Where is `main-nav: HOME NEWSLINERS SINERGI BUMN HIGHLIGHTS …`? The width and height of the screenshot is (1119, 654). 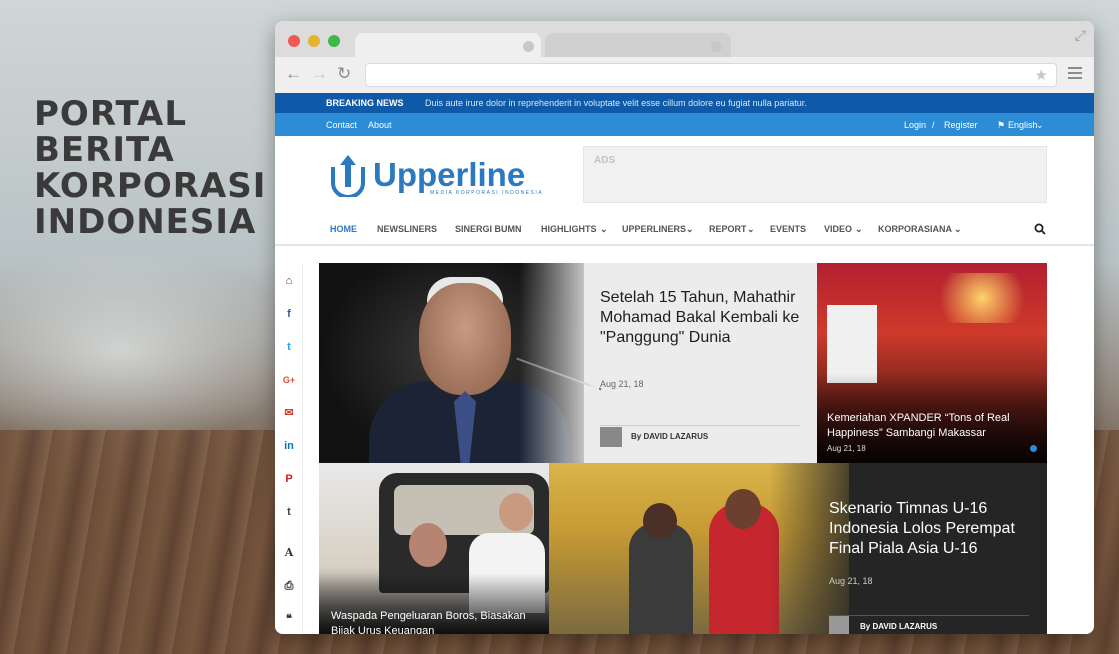 main-nav: HOME NEWSLINERS SINERGI BUMN HIGHLIGHTS … is located at coordinates (684, 230).